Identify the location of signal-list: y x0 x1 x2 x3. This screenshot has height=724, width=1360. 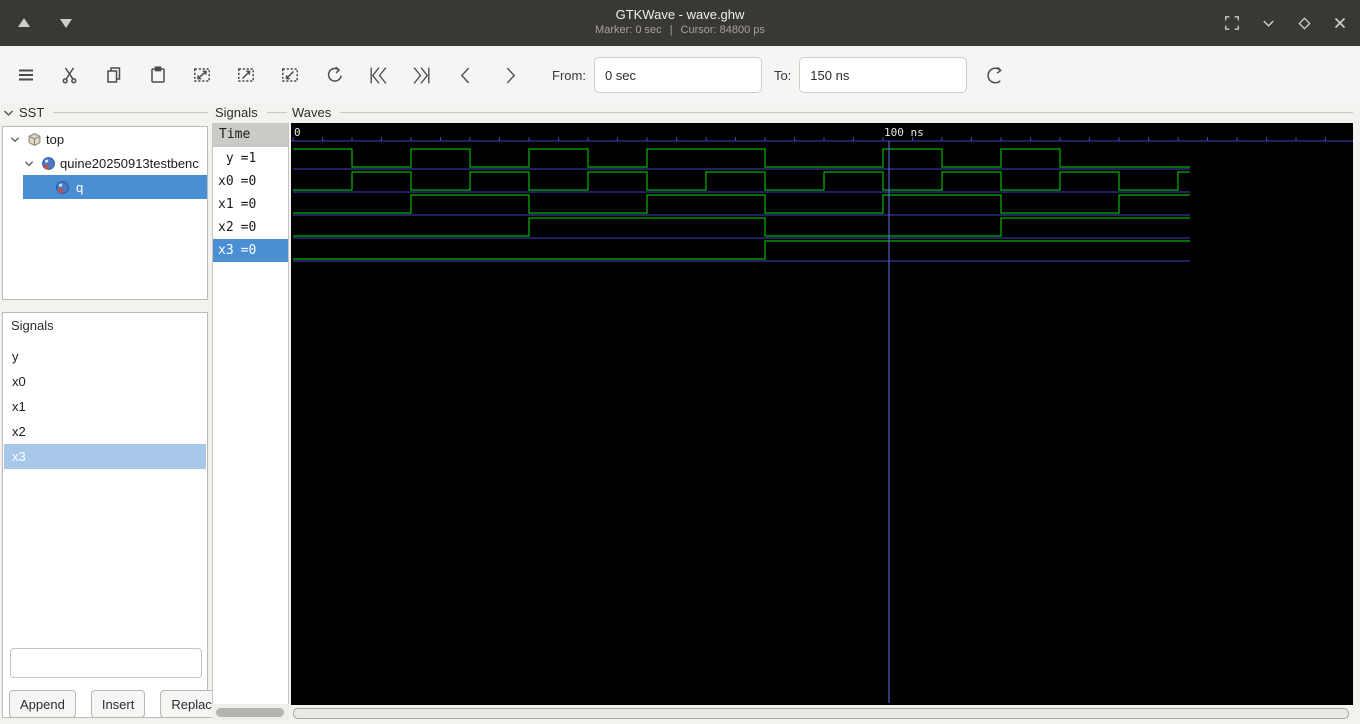
(105, 406).